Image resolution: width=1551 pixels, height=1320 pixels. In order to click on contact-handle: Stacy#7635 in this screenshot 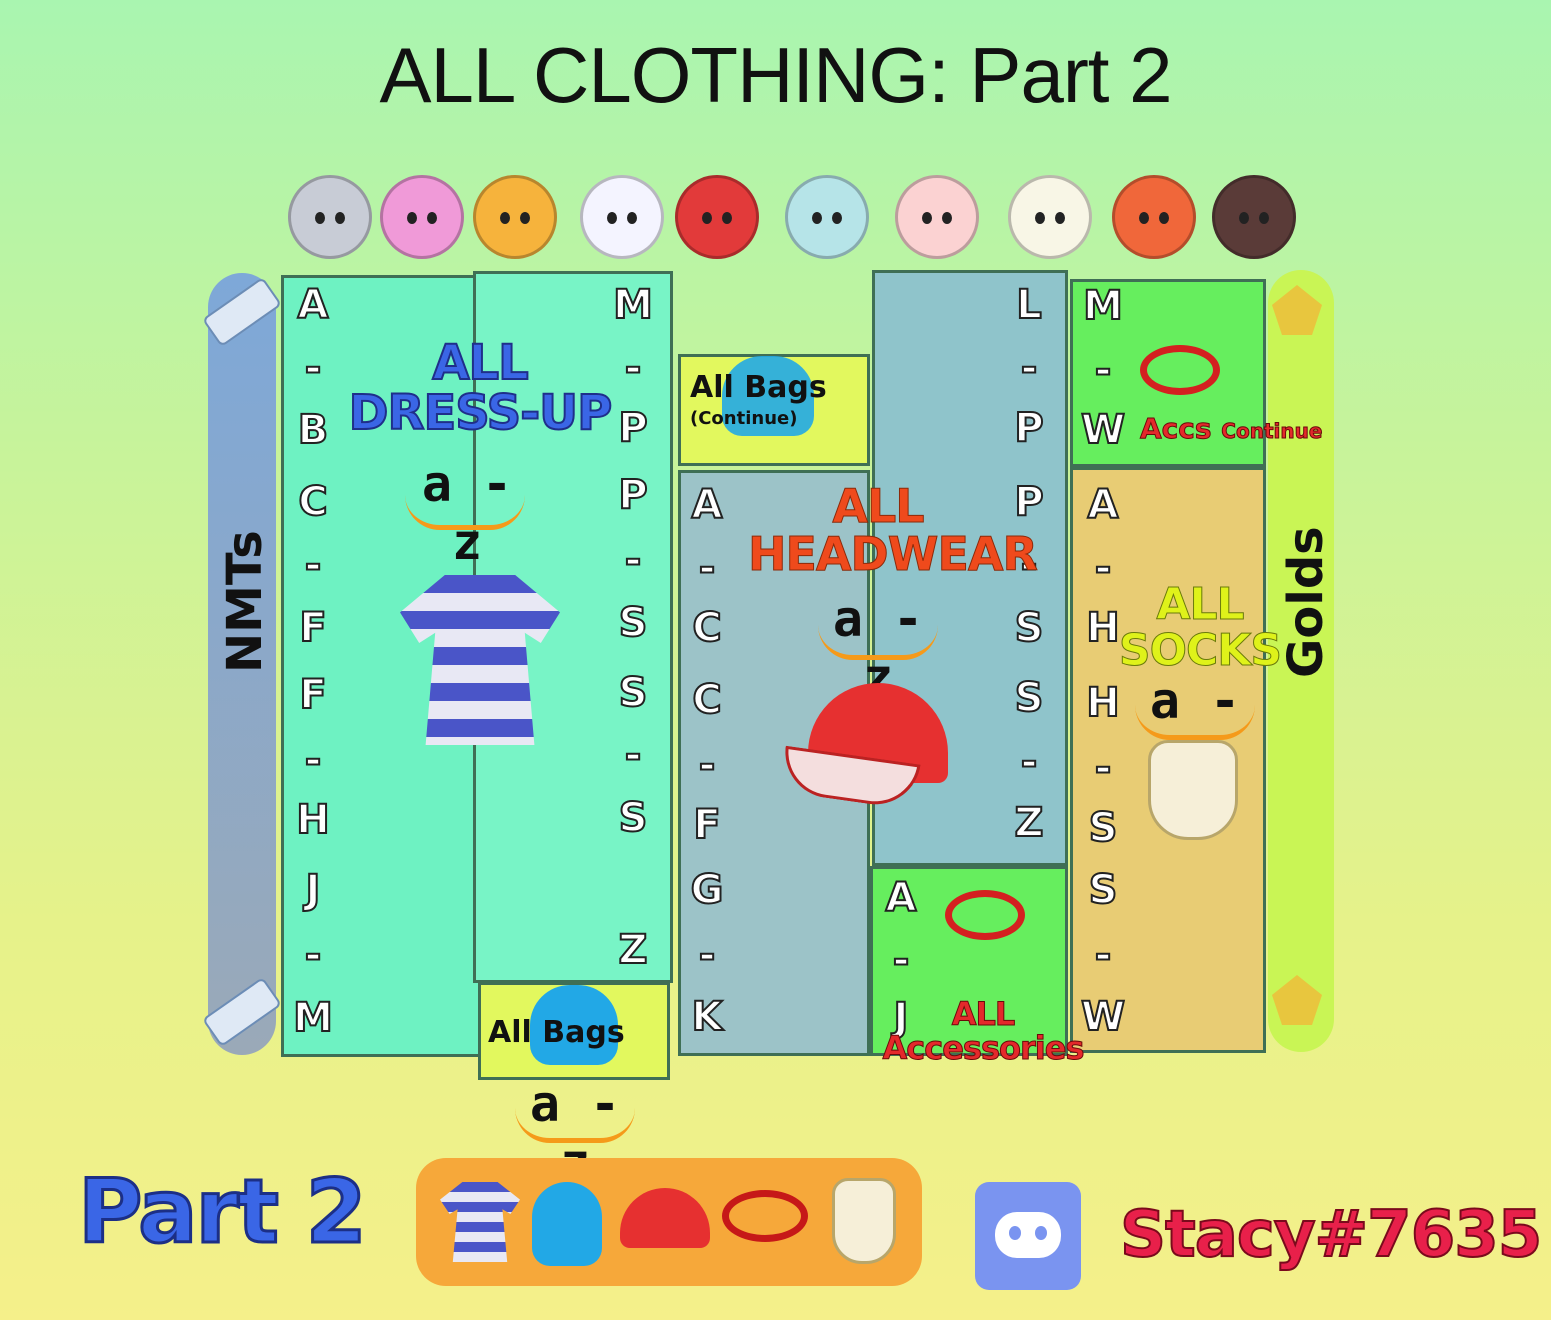, I will do `click(1331, 1235)`.